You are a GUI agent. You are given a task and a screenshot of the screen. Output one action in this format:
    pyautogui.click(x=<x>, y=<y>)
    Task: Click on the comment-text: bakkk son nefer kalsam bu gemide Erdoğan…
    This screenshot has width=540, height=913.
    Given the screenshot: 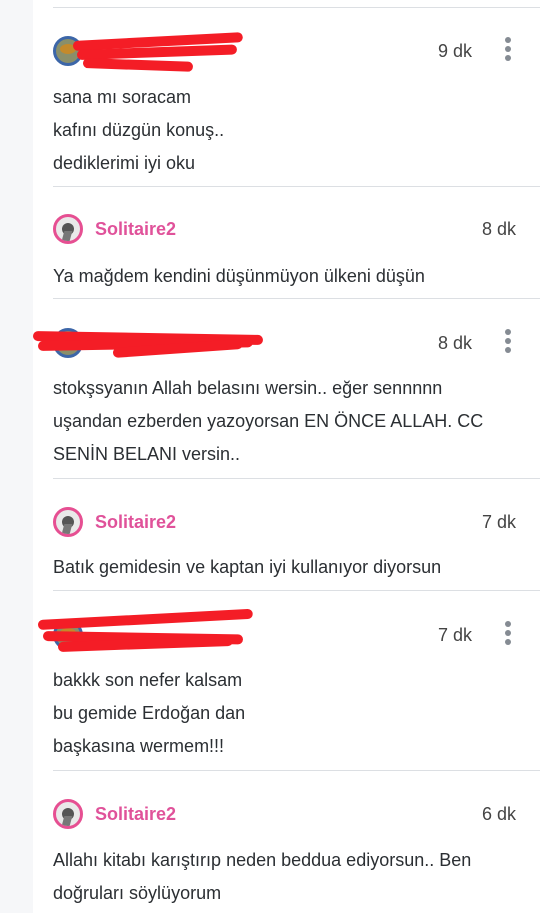 What is the action you would take?
    pyautogui.click(x=149, y=713)
    